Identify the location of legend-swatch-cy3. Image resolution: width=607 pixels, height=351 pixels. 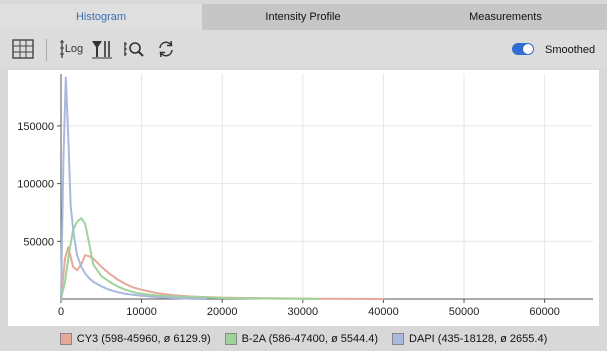
(65, 339).